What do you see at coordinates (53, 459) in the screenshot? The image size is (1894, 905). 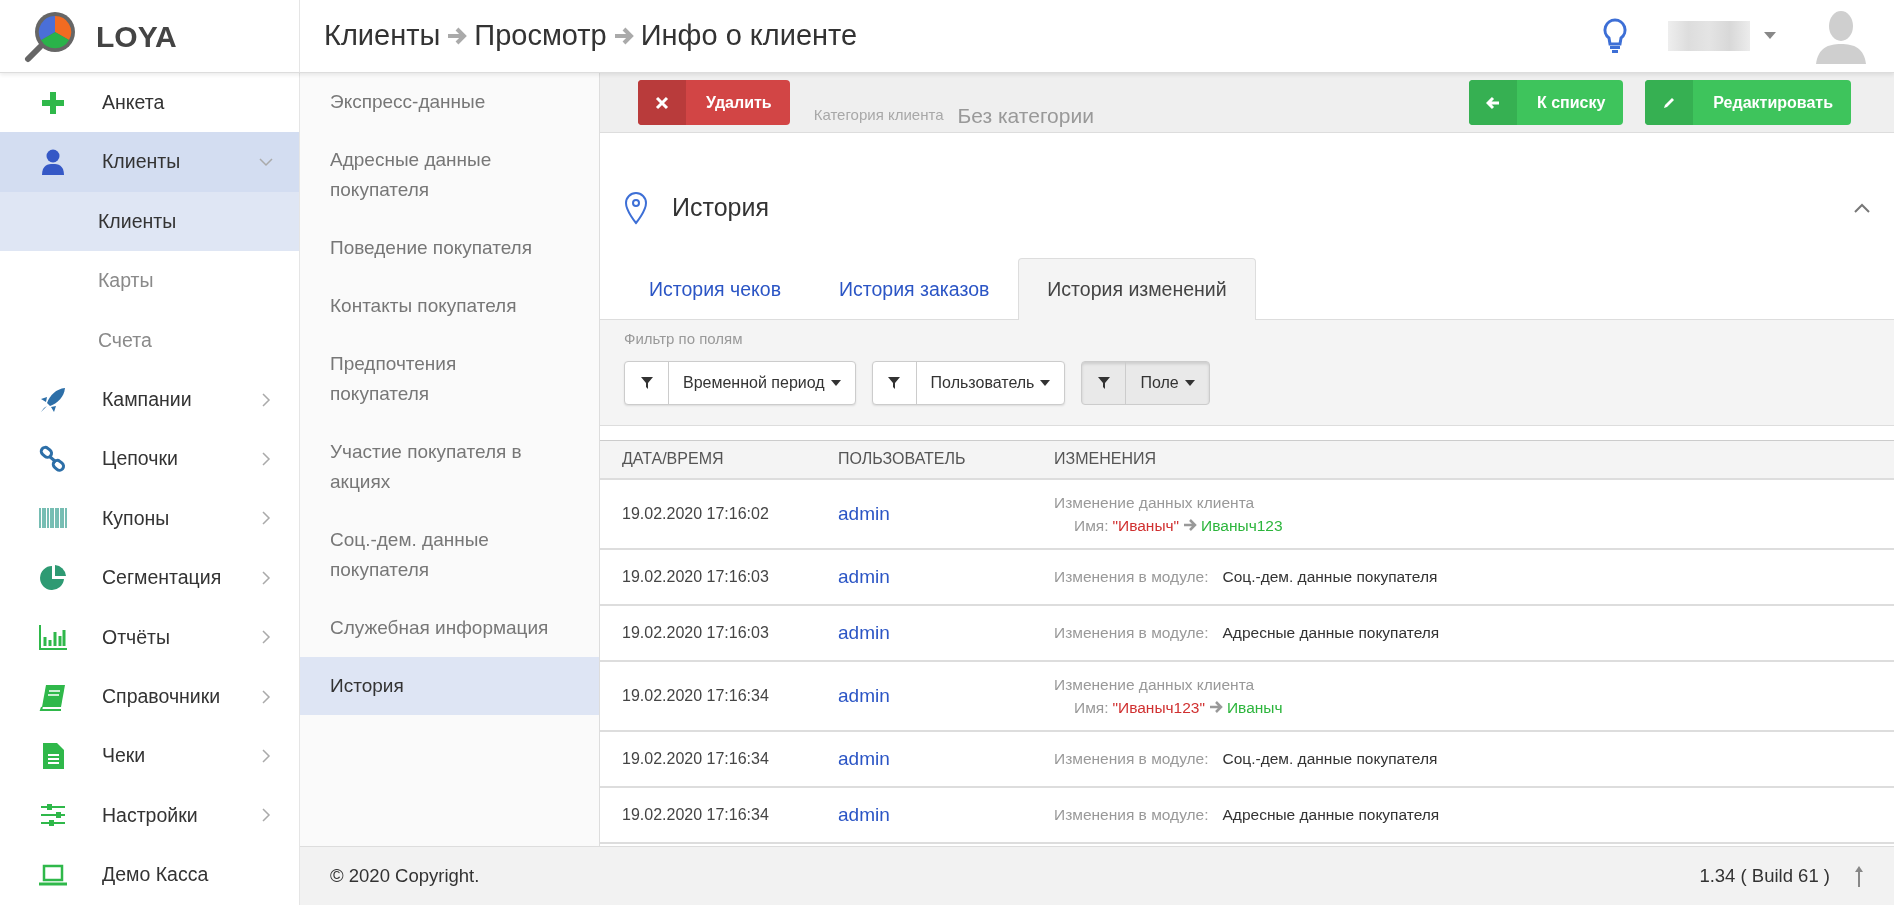 I see `chain-icon` at bounding box center [53, 459].